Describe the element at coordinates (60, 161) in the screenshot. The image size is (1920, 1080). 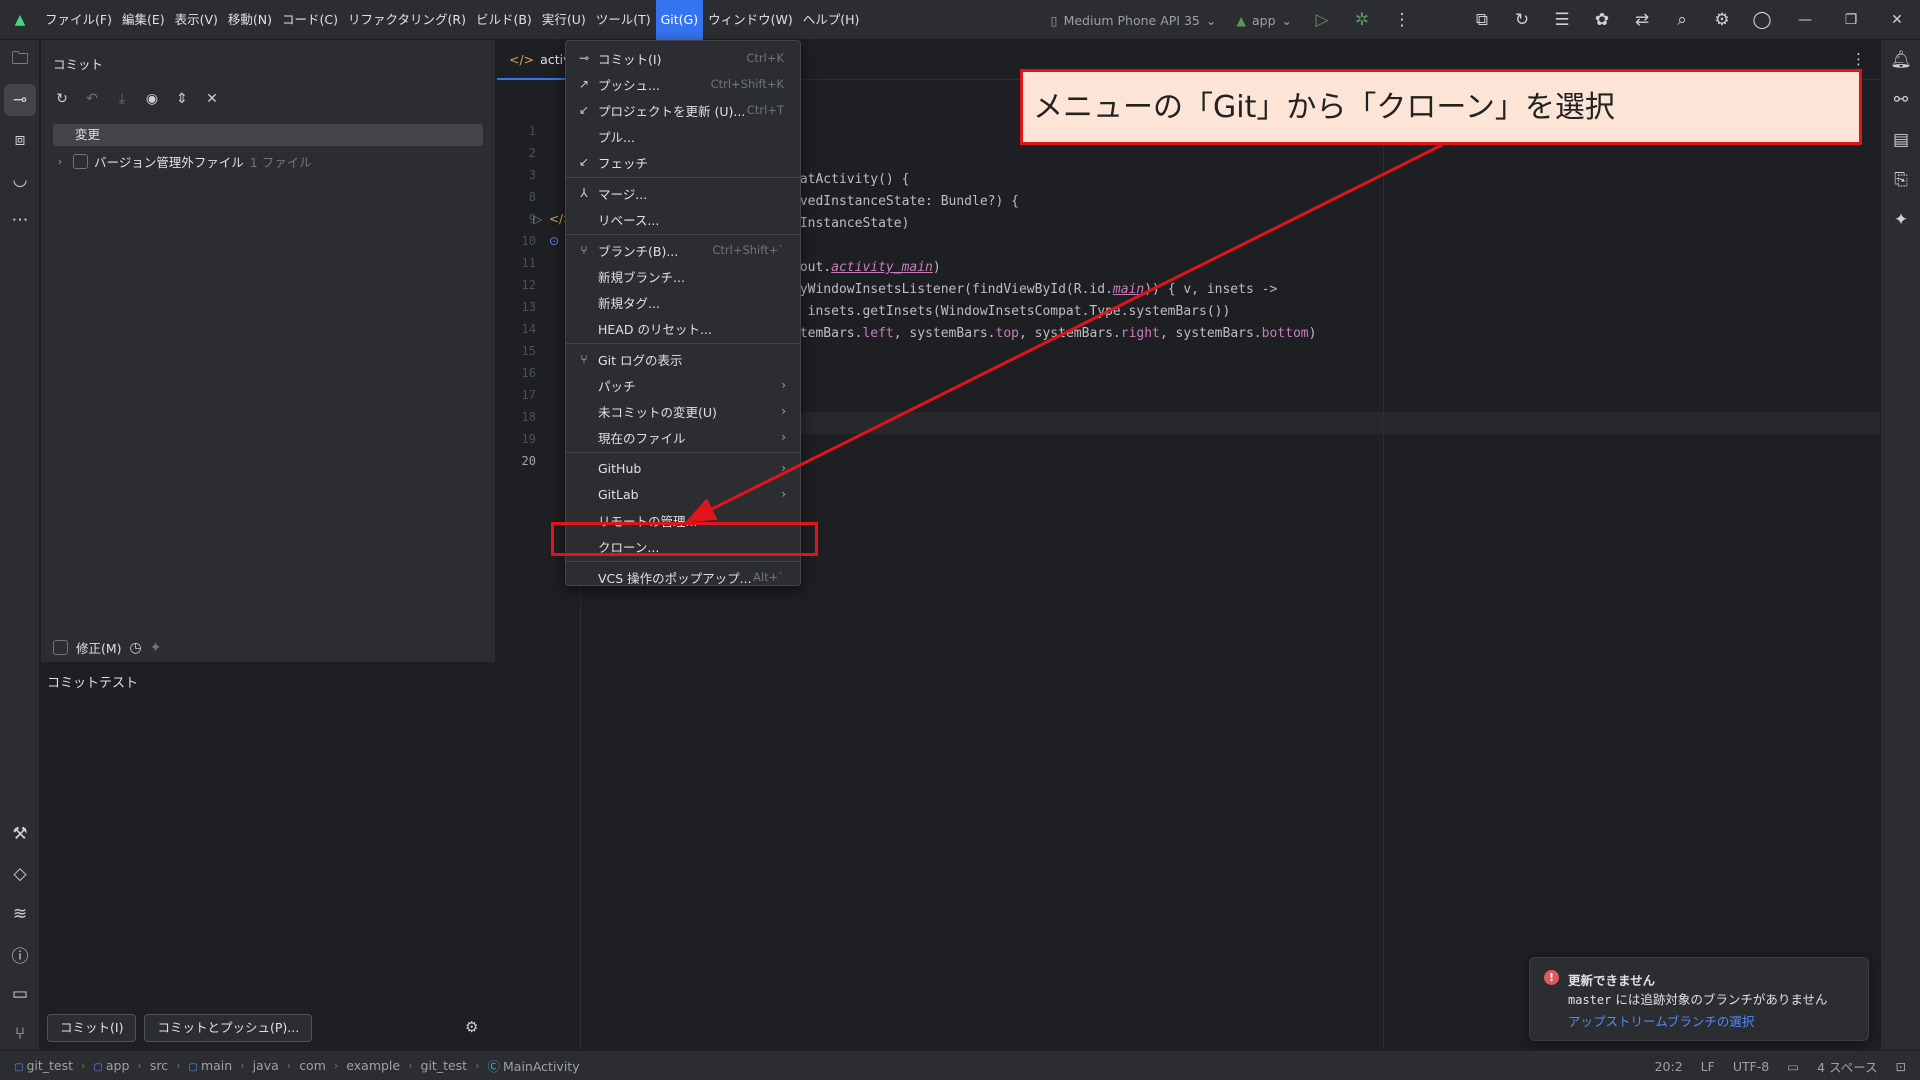
I see `chevron-right-icon: ›` at that location.